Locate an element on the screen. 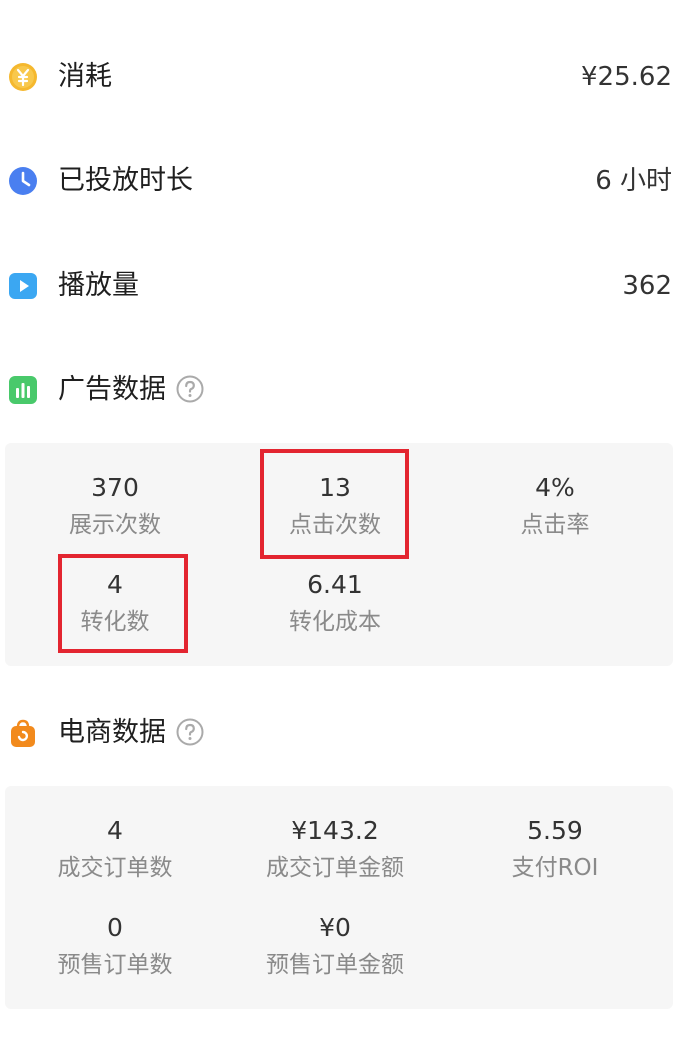  metric-value: 370 is located at coordinates (115, 487).